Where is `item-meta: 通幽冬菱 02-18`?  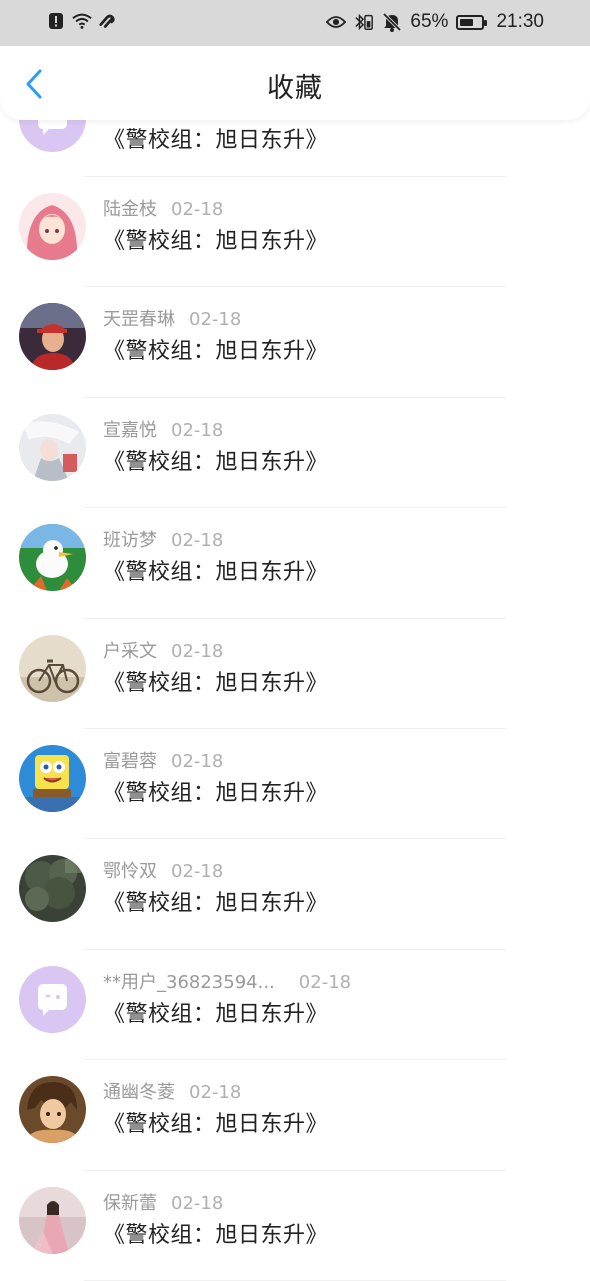
item-meta: 通幽冬菱 02-18 is located at coordinates (172, 1091).